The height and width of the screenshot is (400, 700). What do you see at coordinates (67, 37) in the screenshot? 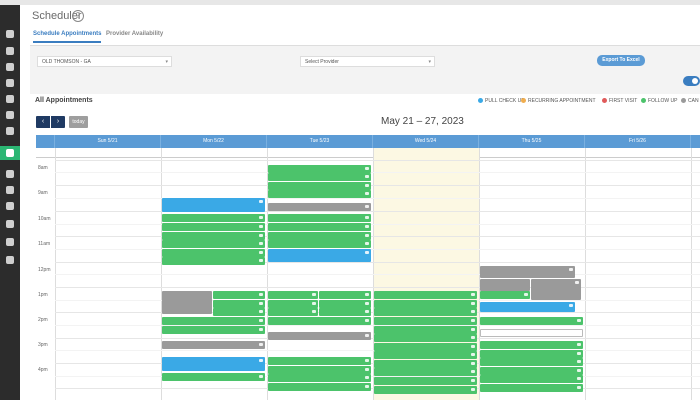
I see `tab-schedule-appointments: Schedule Appointments` at bounding box center [67, 37].